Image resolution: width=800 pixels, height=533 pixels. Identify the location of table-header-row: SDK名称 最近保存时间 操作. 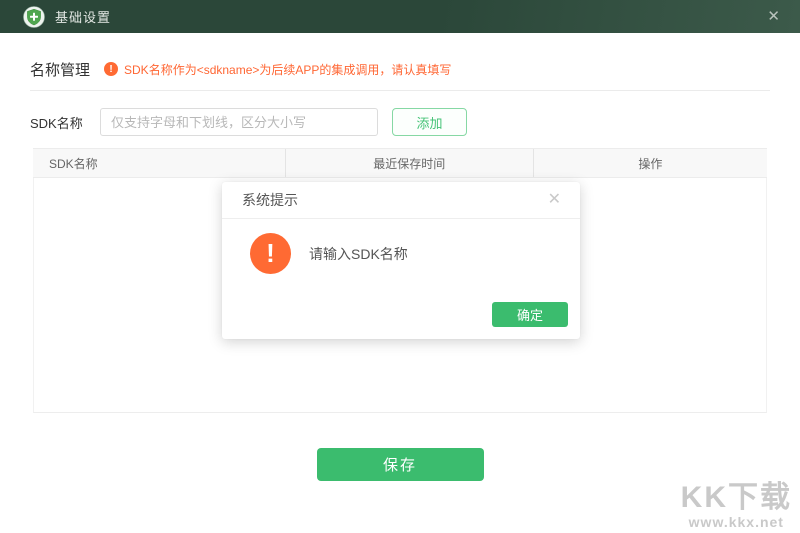
(400, 163).